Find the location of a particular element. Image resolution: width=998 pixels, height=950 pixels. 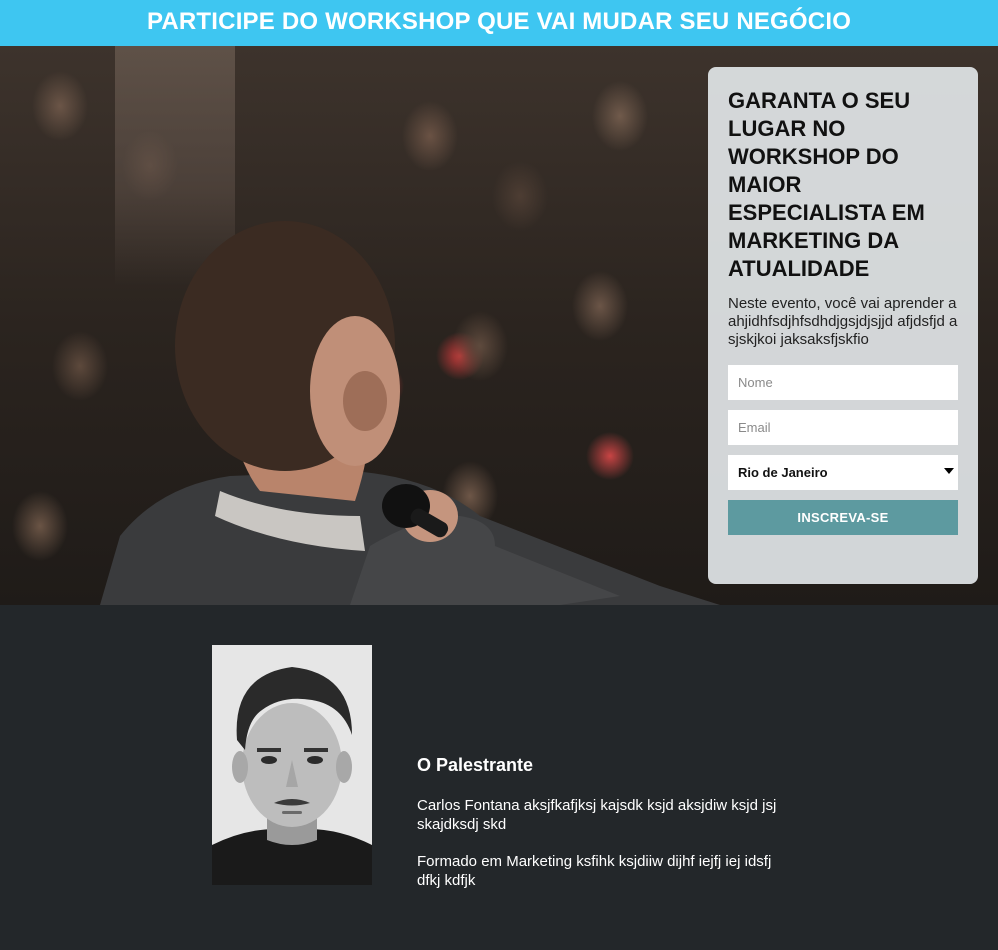

subscribe-button: INSCREVA-SE is located at coordinates (843, 517).